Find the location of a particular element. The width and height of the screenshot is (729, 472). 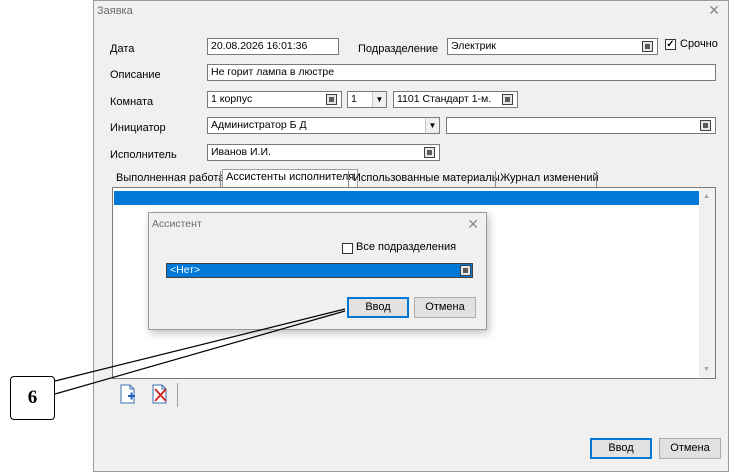

all-departments-checkbox is located at coordinates (347, 248).